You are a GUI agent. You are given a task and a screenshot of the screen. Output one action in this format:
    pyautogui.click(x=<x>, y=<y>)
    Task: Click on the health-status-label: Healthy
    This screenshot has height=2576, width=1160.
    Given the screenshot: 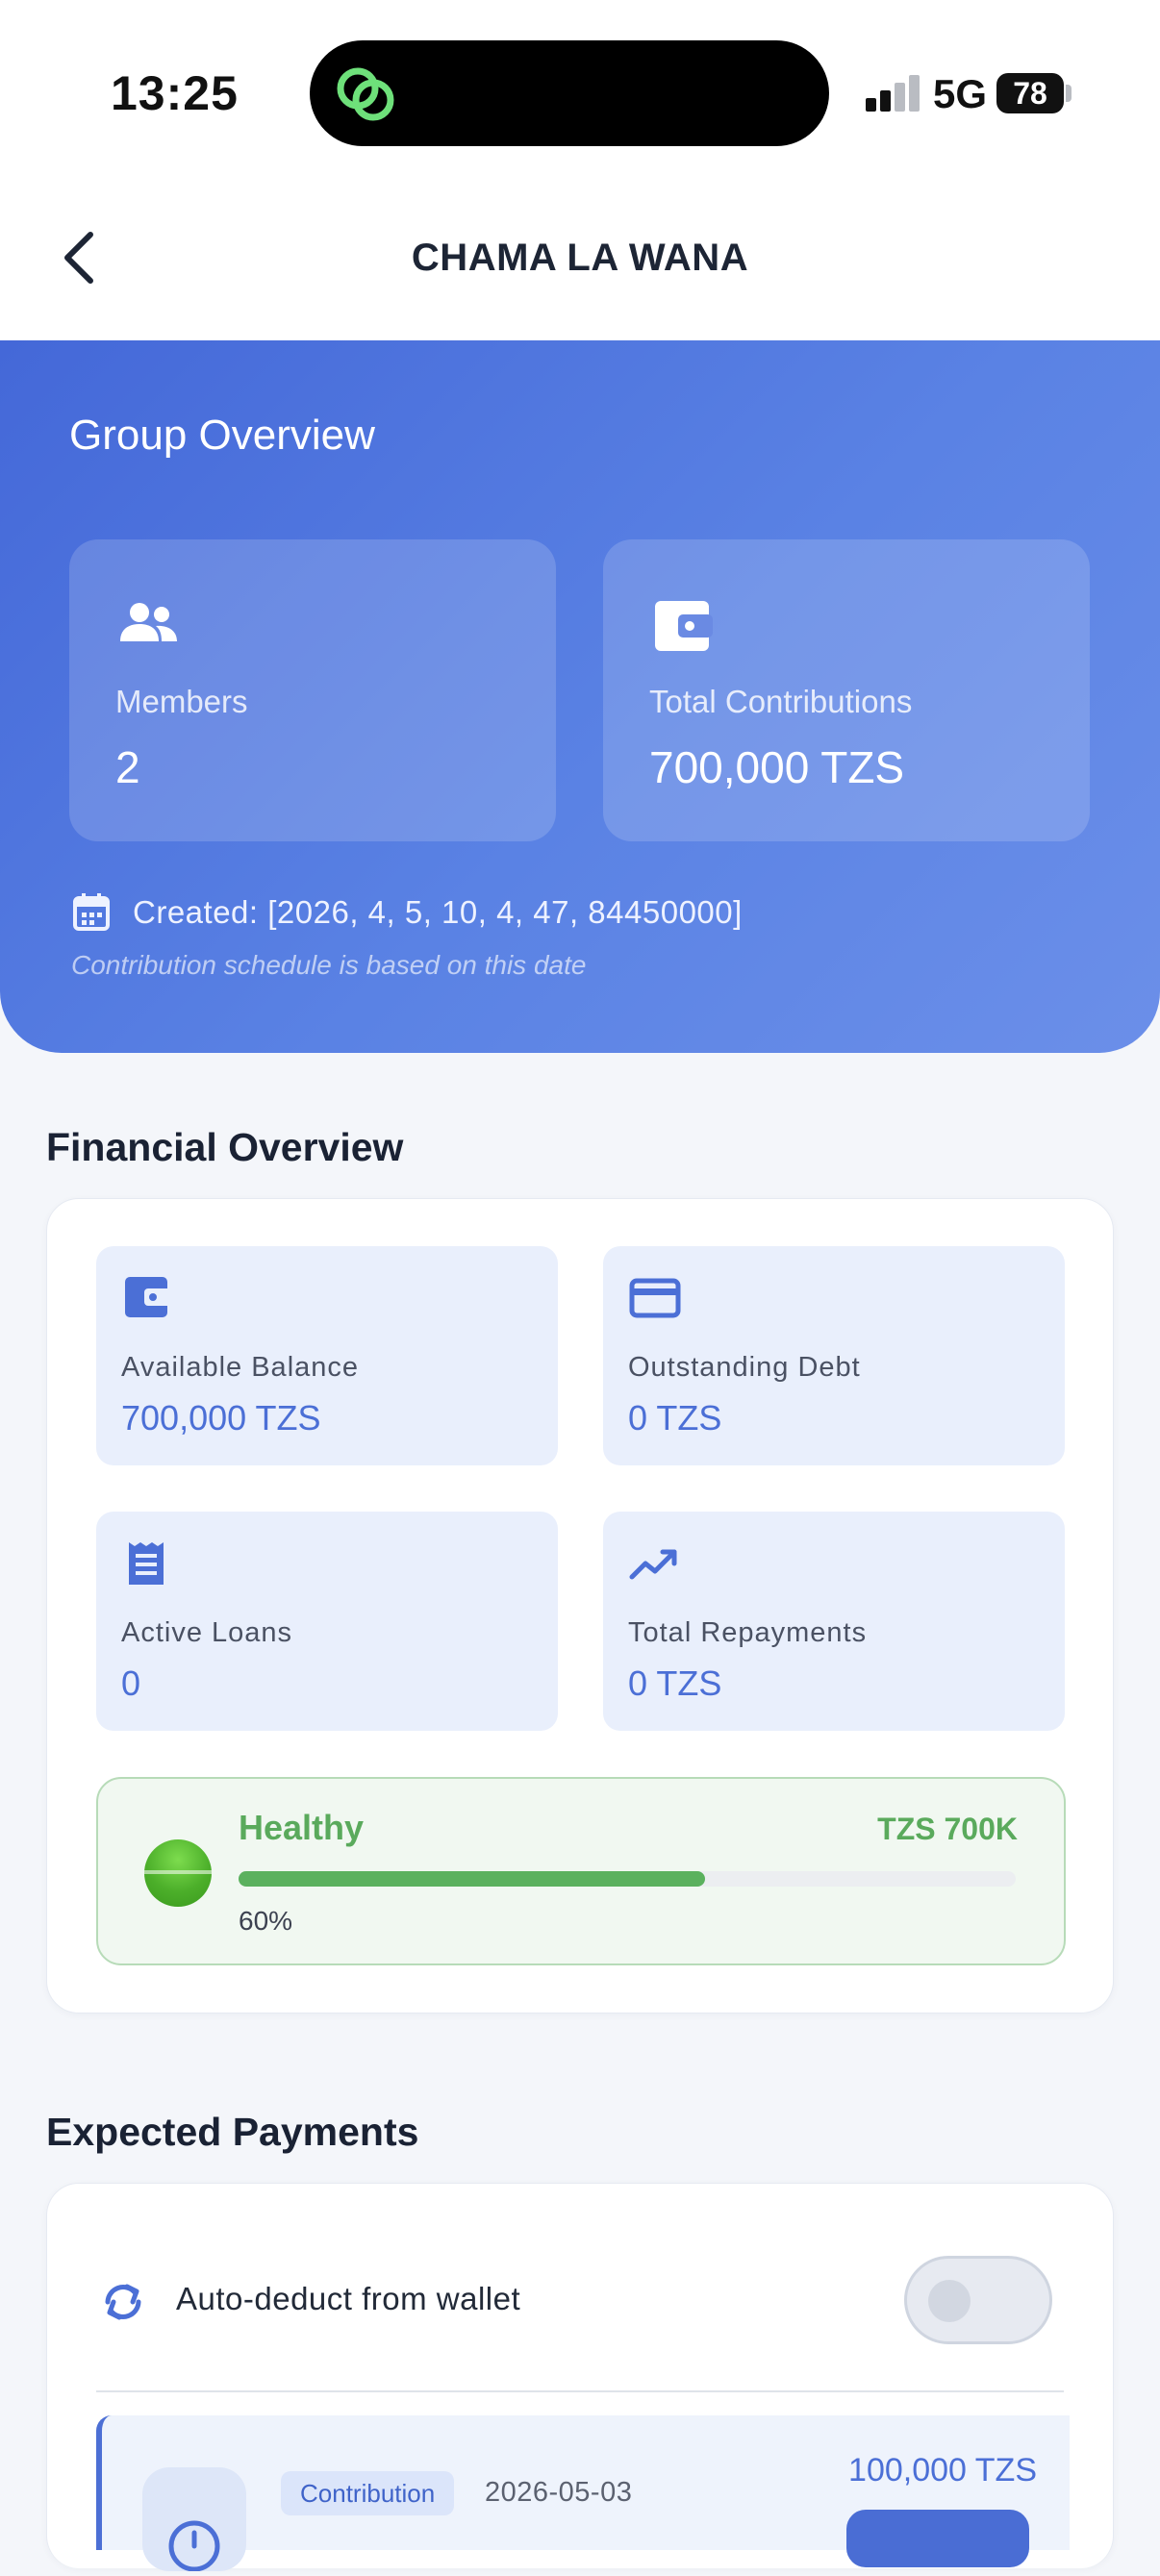 What is the action you would take?
    pyautogui.click(x=302, y=1827)
    